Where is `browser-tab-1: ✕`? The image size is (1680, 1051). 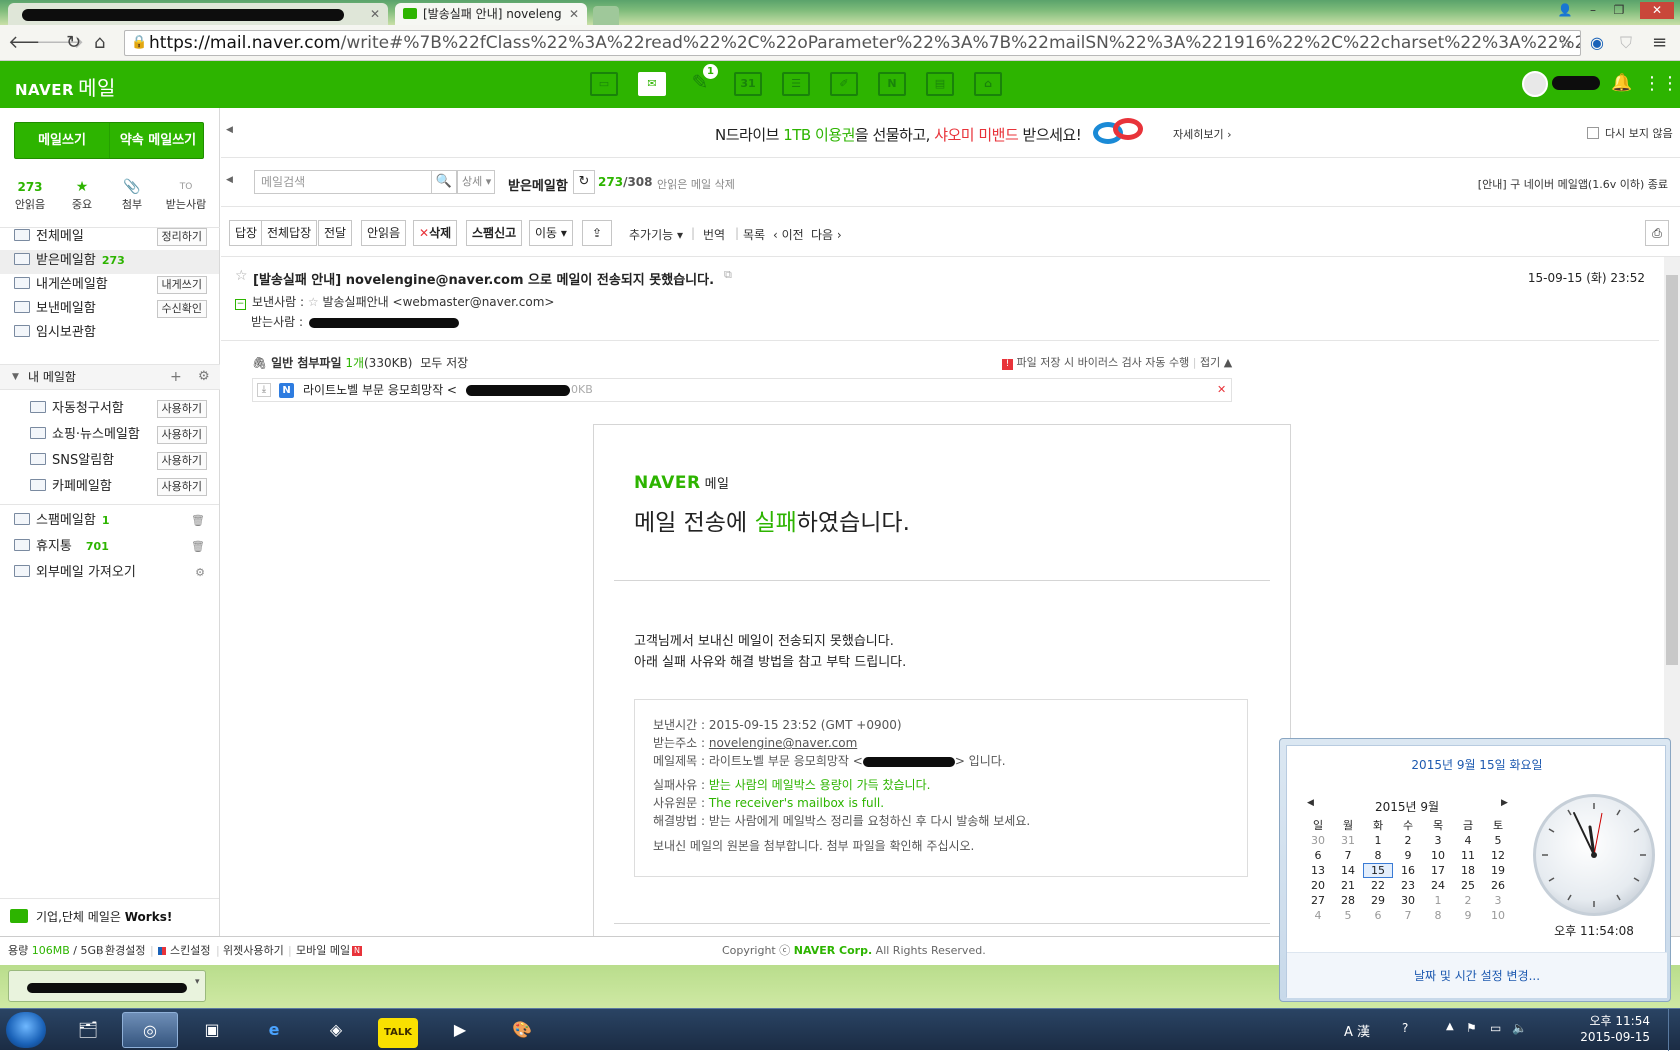 browser-tab-1: ✕ is located at coordinates (198, 14).